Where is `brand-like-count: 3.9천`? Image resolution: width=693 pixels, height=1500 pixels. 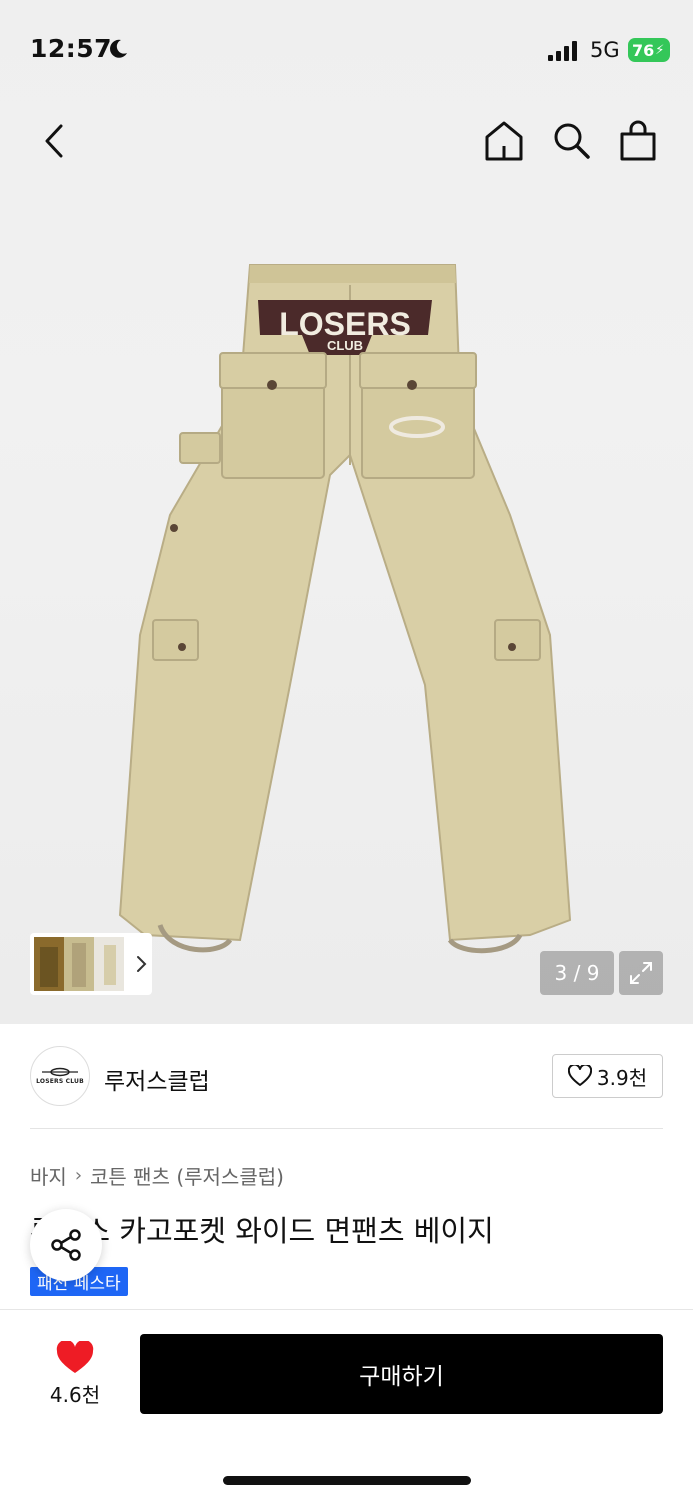 brand-like-count: 3.9천 is located at coordinates (622, 1077).